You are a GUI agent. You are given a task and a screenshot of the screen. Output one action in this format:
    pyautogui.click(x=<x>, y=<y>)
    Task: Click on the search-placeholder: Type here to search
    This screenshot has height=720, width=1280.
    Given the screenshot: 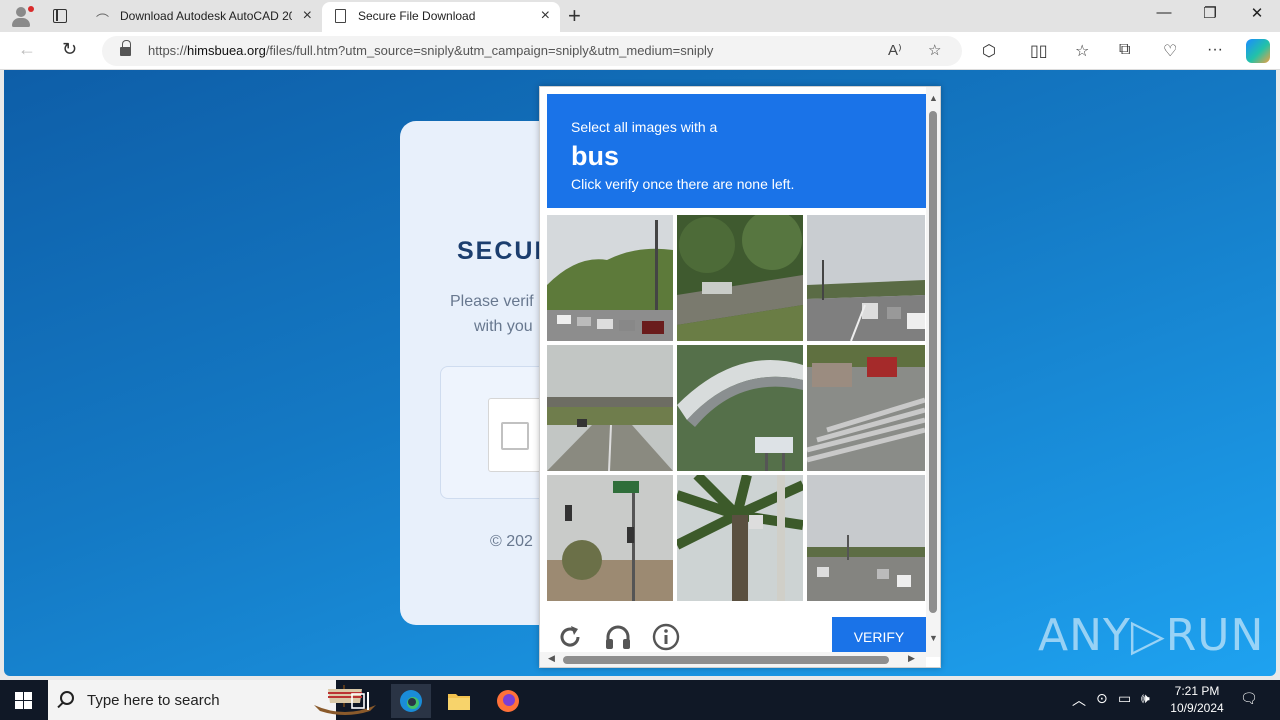 What is the action you would take?
    pyautogui.click(x=153, y=700)
    